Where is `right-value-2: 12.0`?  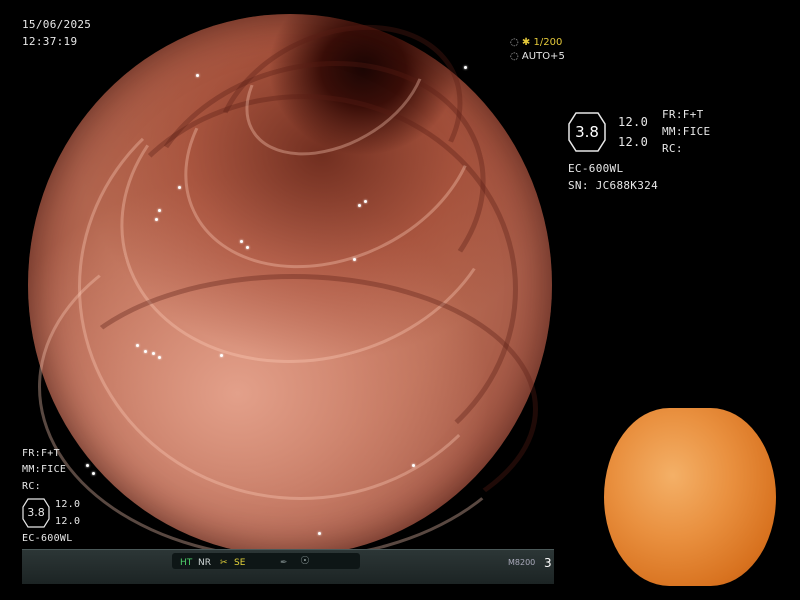
right-value-2: 12.0 is located at coordinates (633, 142).